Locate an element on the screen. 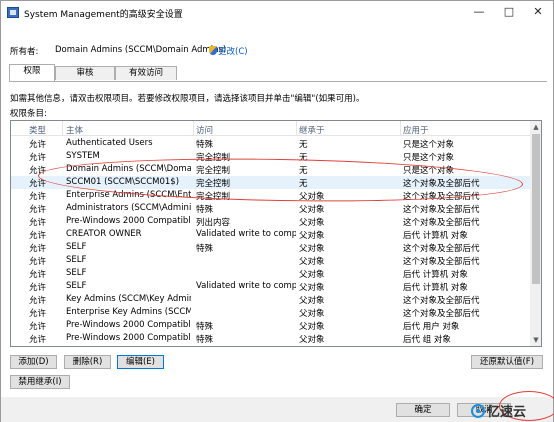 This screenshot has width=554, height=422. column-header-inherited-from: 继承于 is located at coordinates (312, 130).